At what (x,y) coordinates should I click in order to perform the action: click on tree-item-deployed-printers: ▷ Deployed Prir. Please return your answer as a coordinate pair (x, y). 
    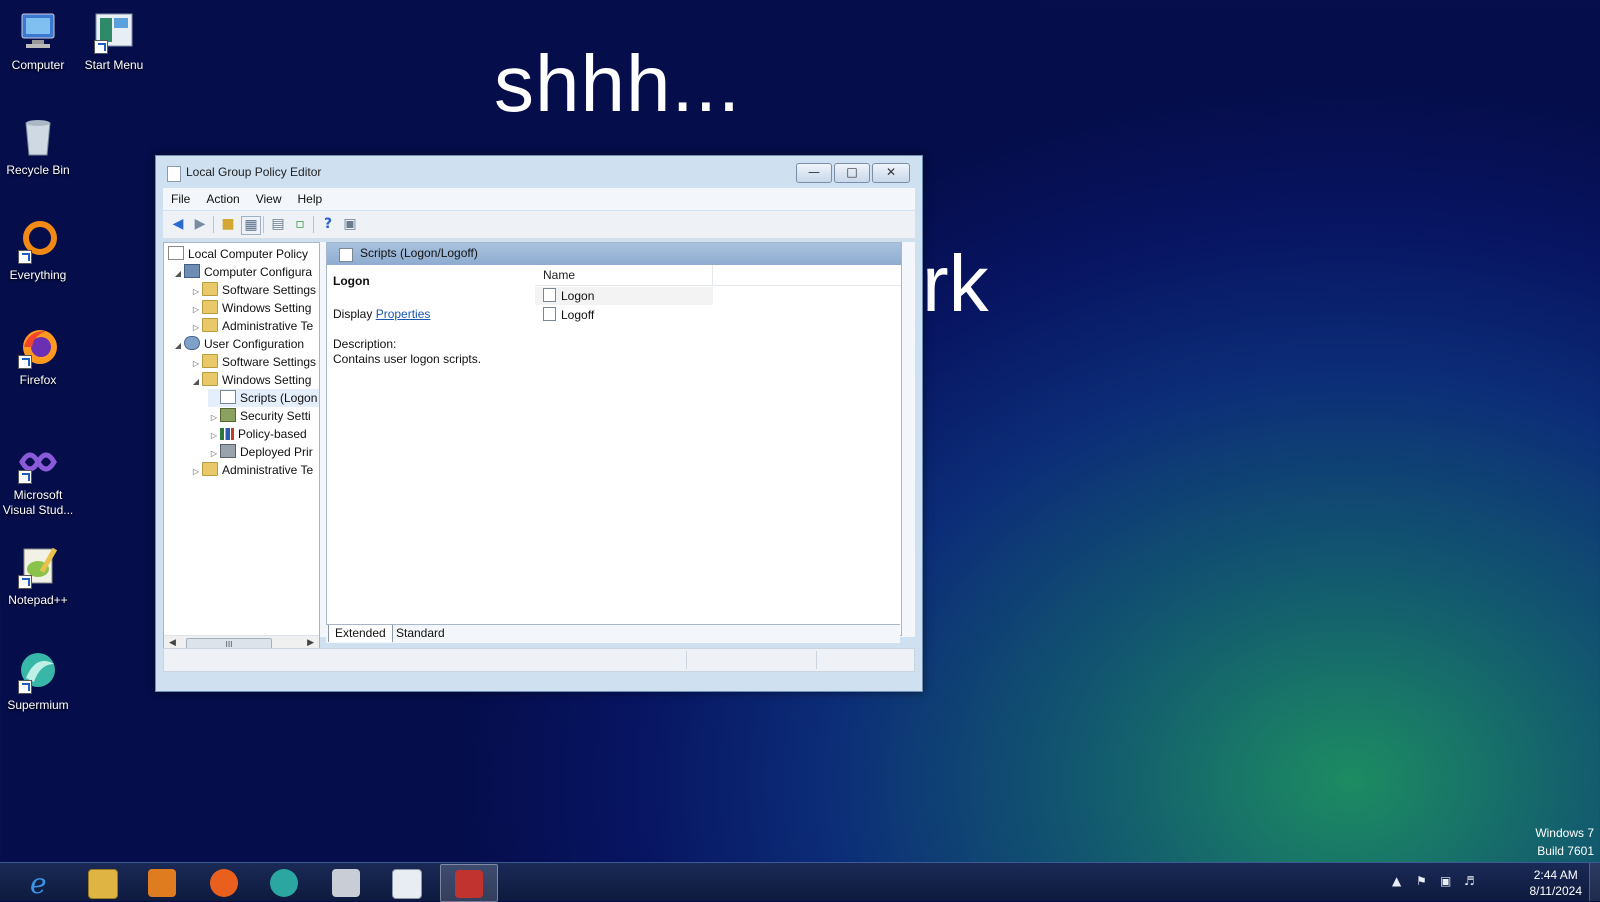
    Looking at the image, I should click on (260, 452).